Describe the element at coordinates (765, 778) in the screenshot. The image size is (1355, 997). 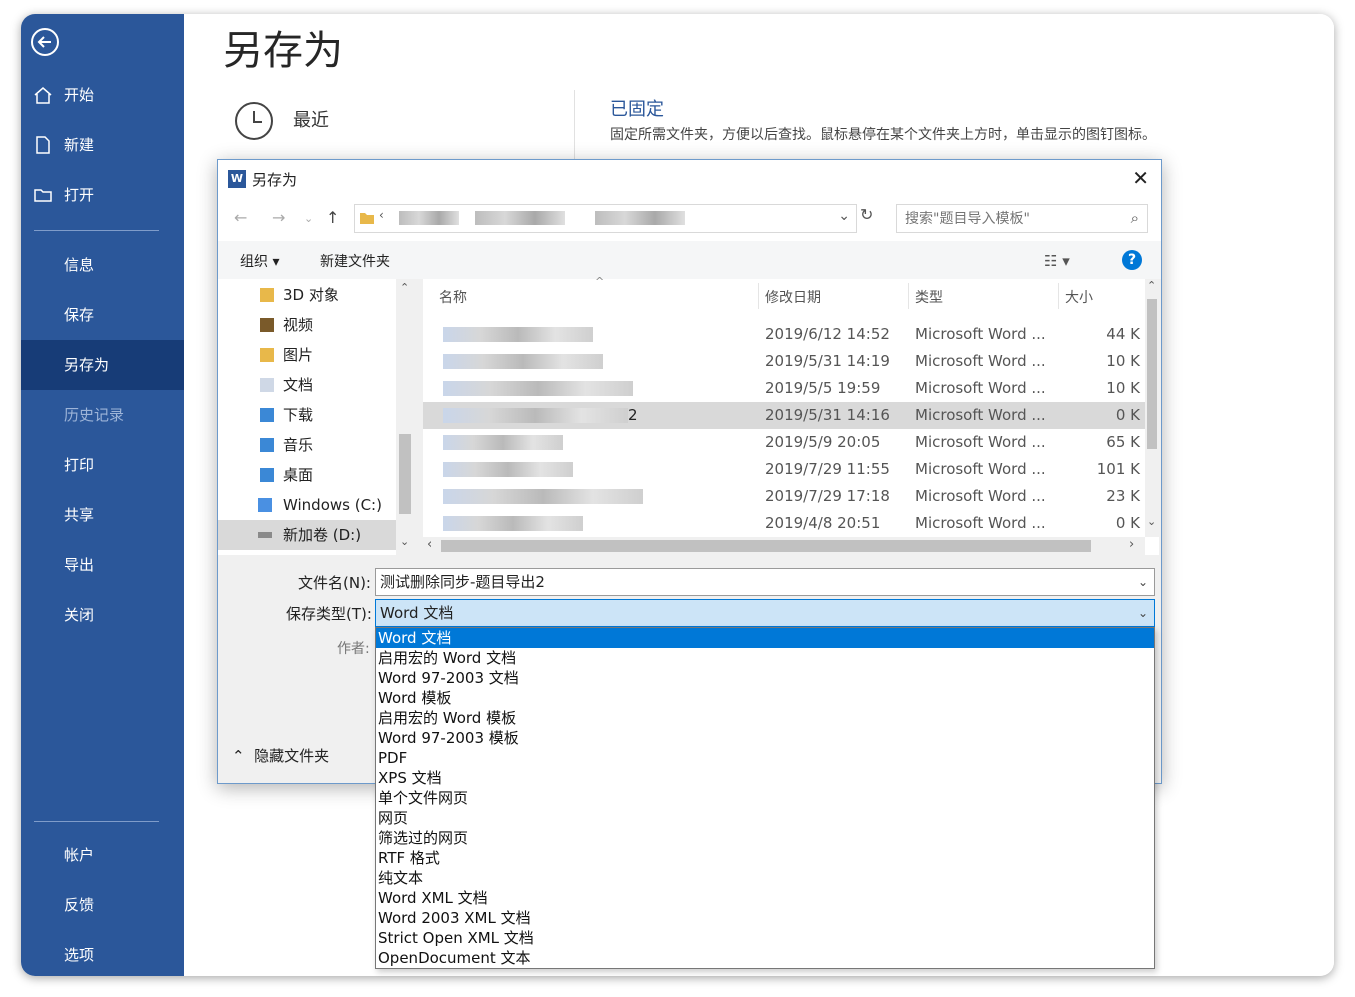
I see `save-type-option: XPS 文档` at that location.